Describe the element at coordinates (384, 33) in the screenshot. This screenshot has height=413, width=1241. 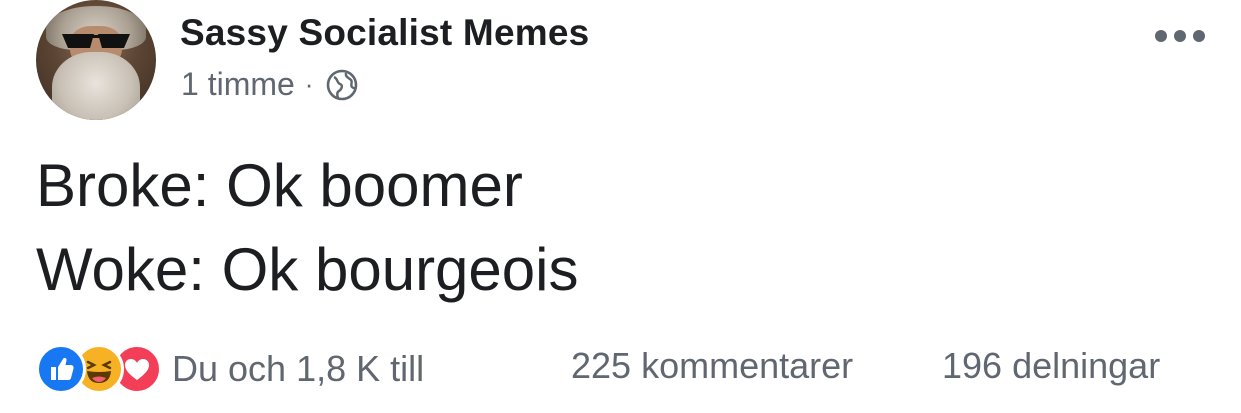
I see `author-name: Sassy Socialist Memes` at that location.